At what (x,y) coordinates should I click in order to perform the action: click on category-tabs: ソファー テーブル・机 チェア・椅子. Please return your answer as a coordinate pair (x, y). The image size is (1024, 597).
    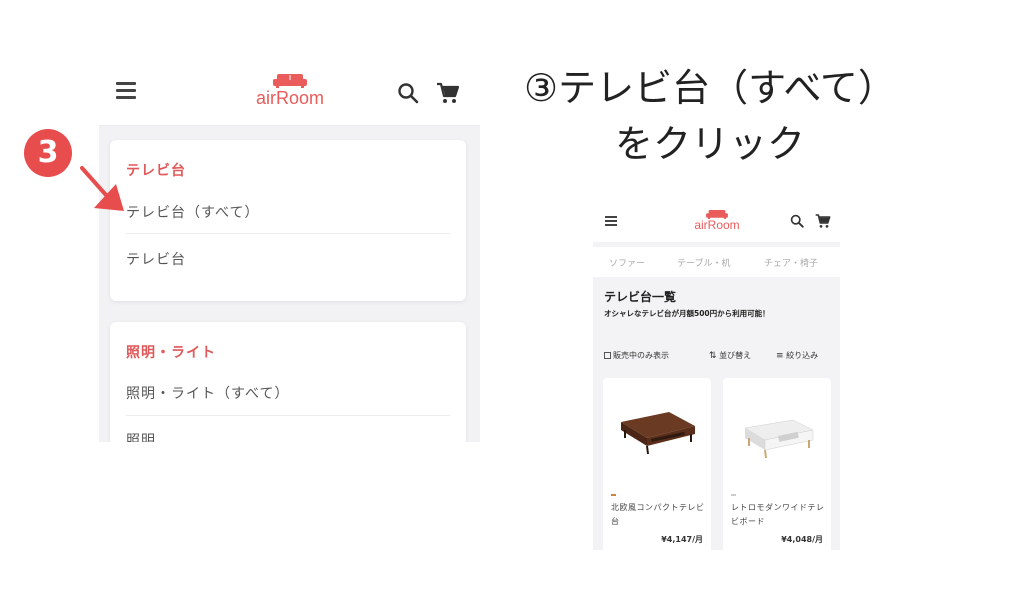
    Looking at the image, I should click on (716, 262).